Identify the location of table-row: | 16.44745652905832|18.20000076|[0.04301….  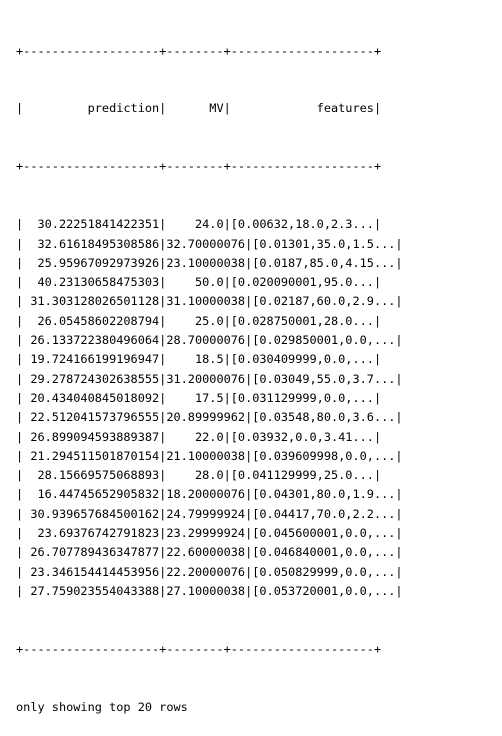
(209, 494).